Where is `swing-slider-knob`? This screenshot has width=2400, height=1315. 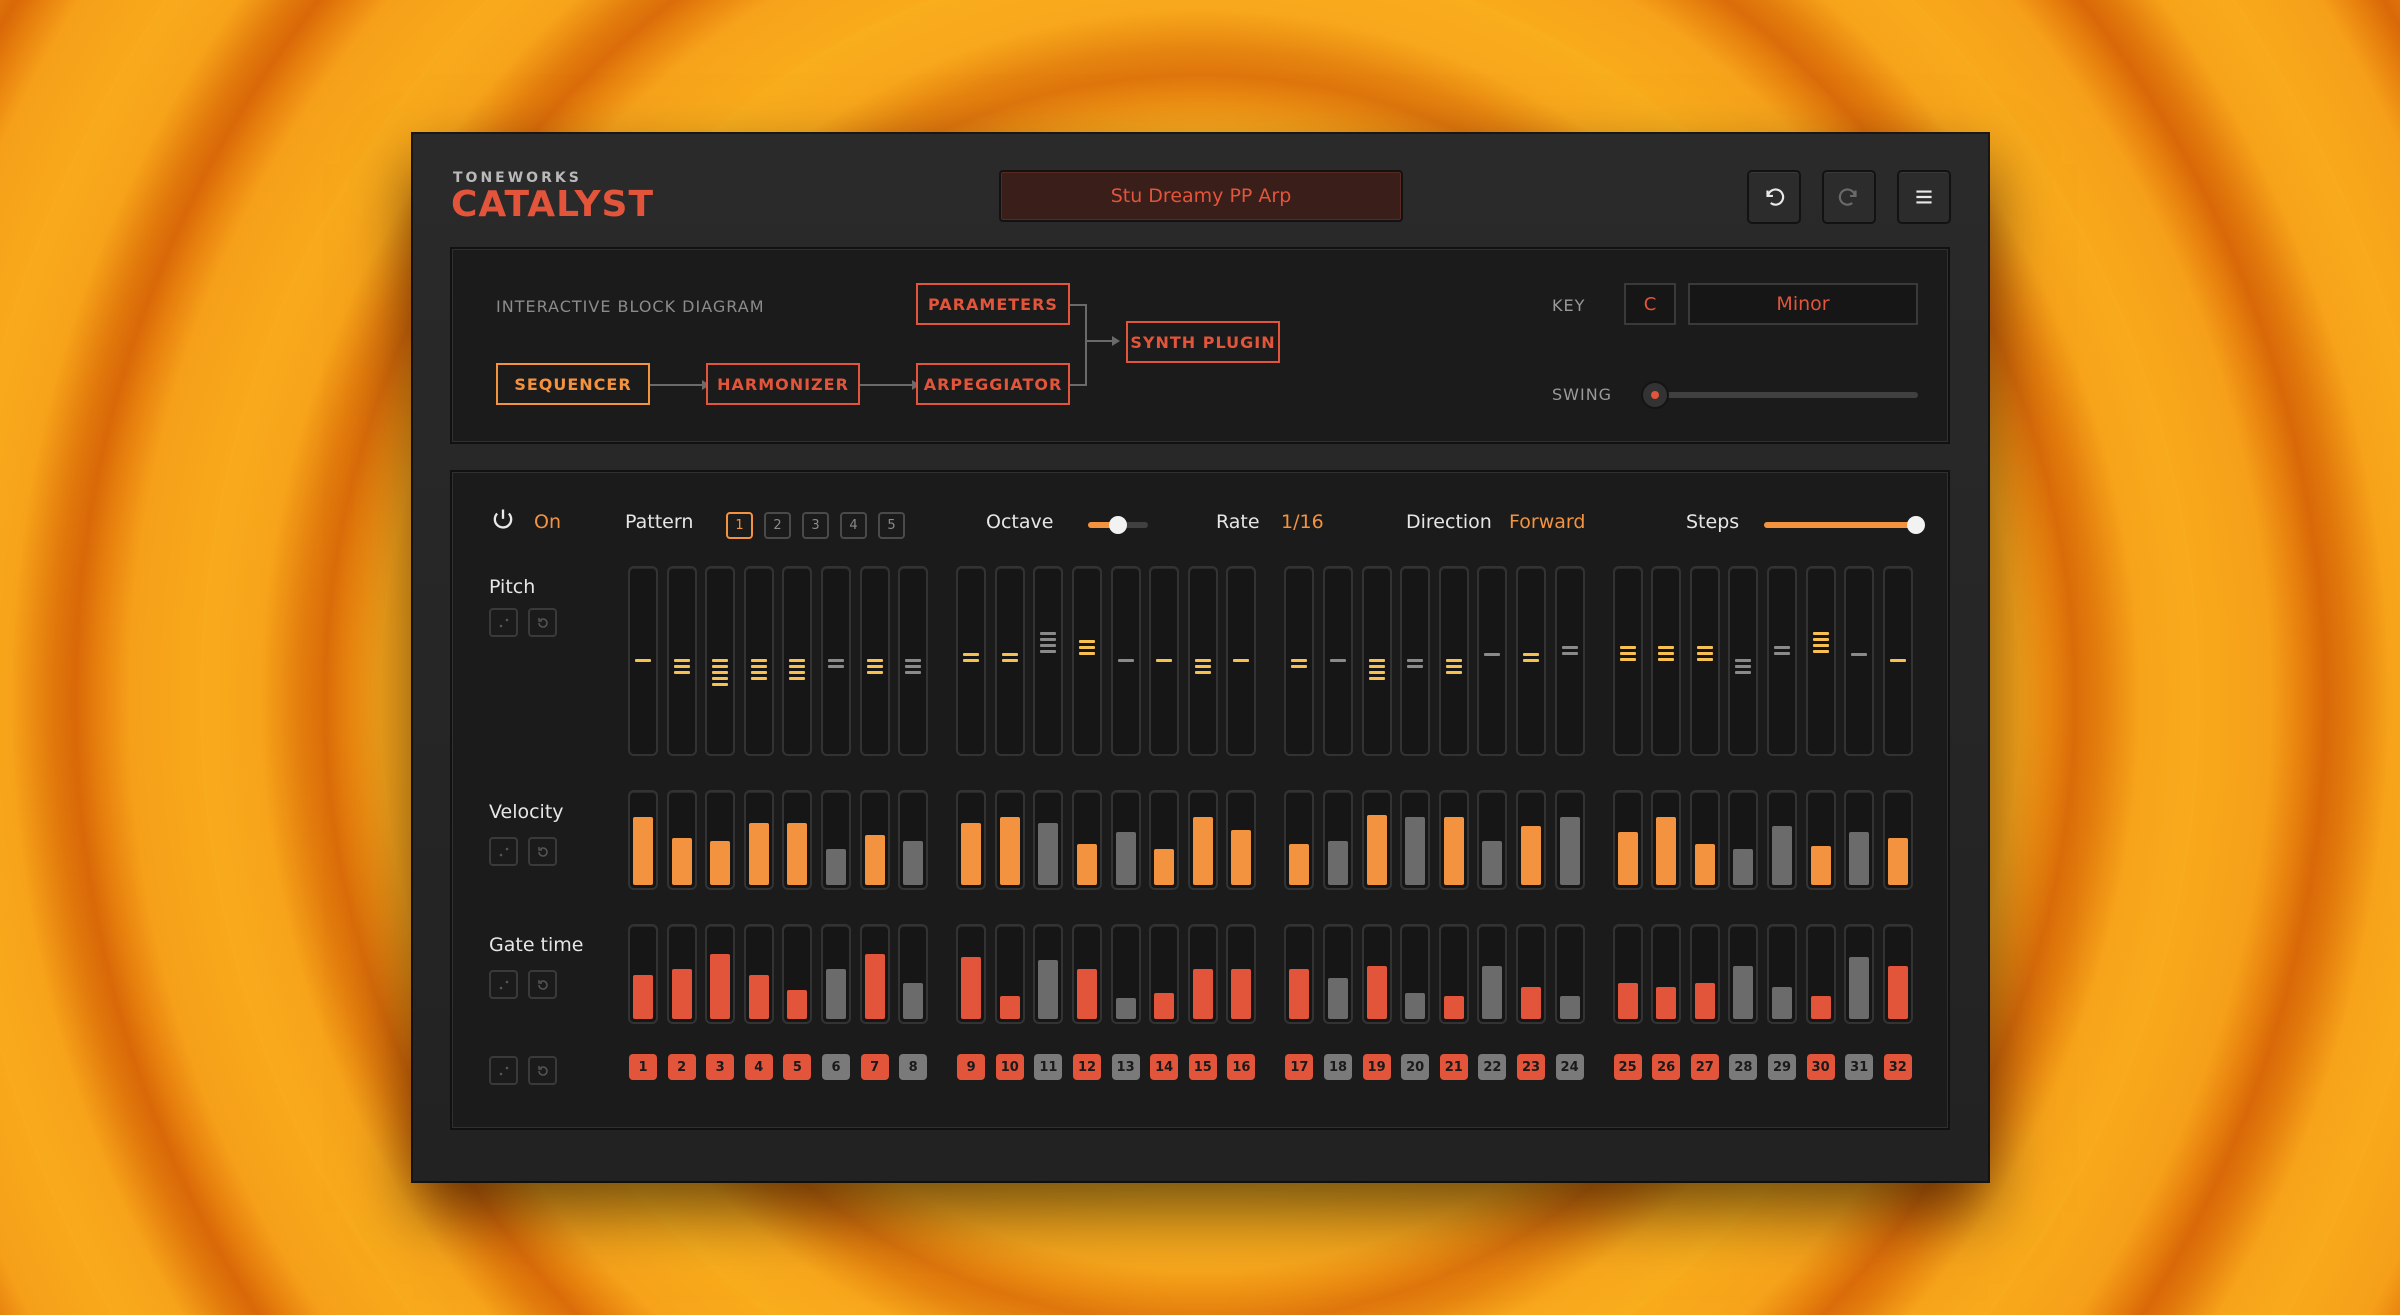 swing-slider-knob is located at coordinates (1655, 395).